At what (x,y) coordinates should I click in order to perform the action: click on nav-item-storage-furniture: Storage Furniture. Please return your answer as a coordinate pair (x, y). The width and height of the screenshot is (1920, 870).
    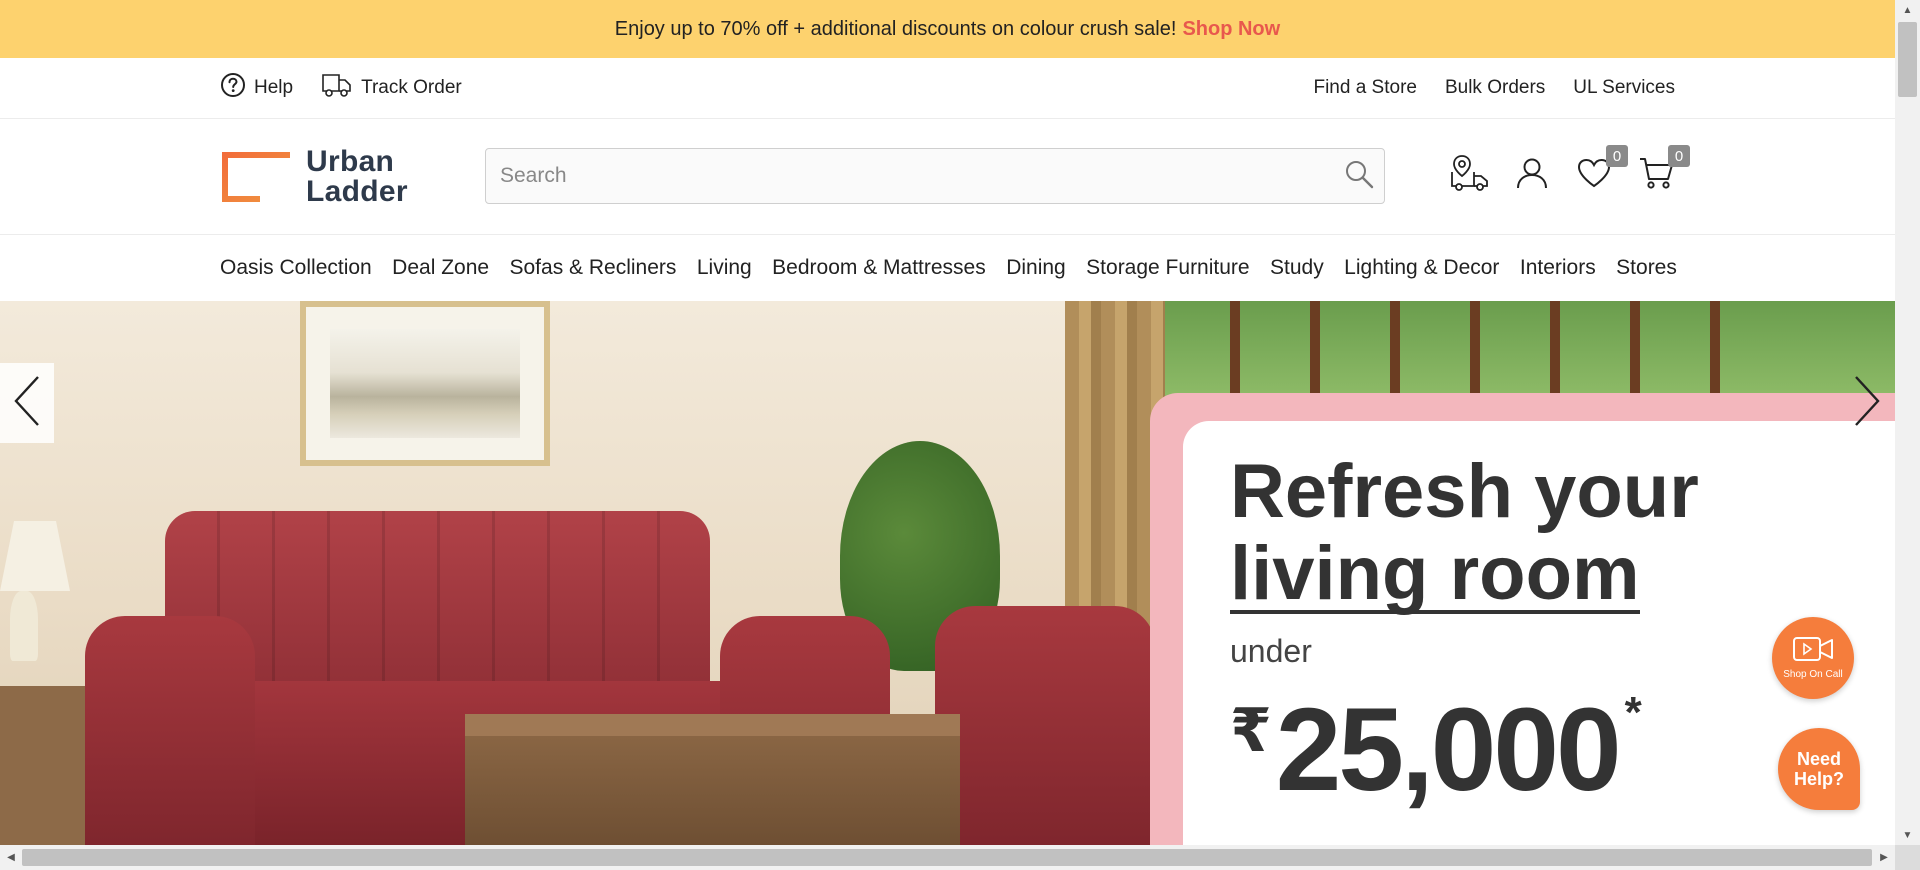
    Looking at the image, I should click on (1167, 268).